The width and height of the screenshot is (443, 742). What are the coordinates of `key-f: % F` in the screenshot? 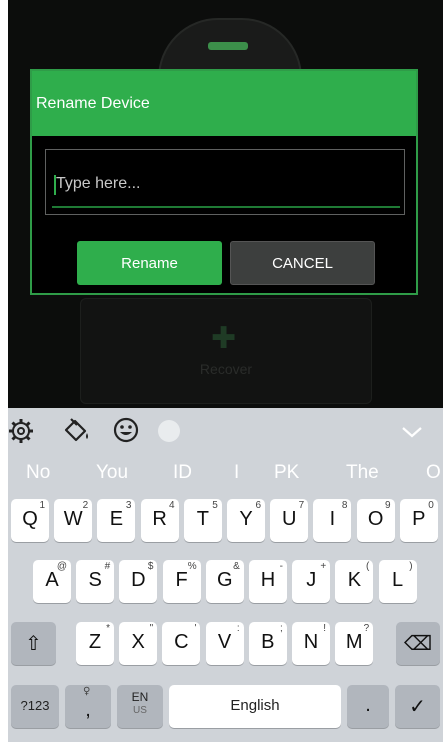 It's located at (181, 581).